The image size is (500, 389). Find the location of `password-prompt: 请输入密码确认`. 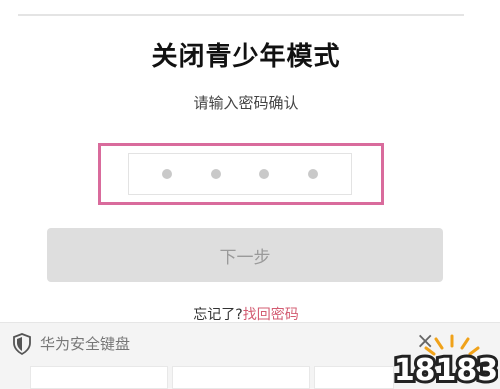

password-prompt: 请输入密码确认 is located at coordinates (246, 103).